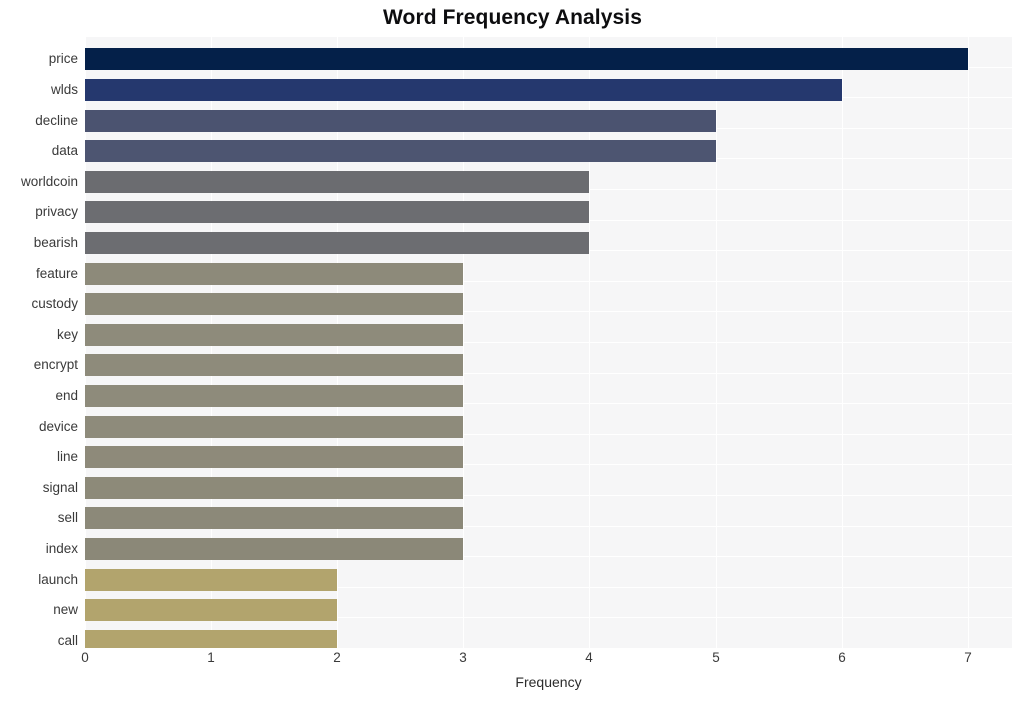  I want to click on bar-key, so click(274, 334).